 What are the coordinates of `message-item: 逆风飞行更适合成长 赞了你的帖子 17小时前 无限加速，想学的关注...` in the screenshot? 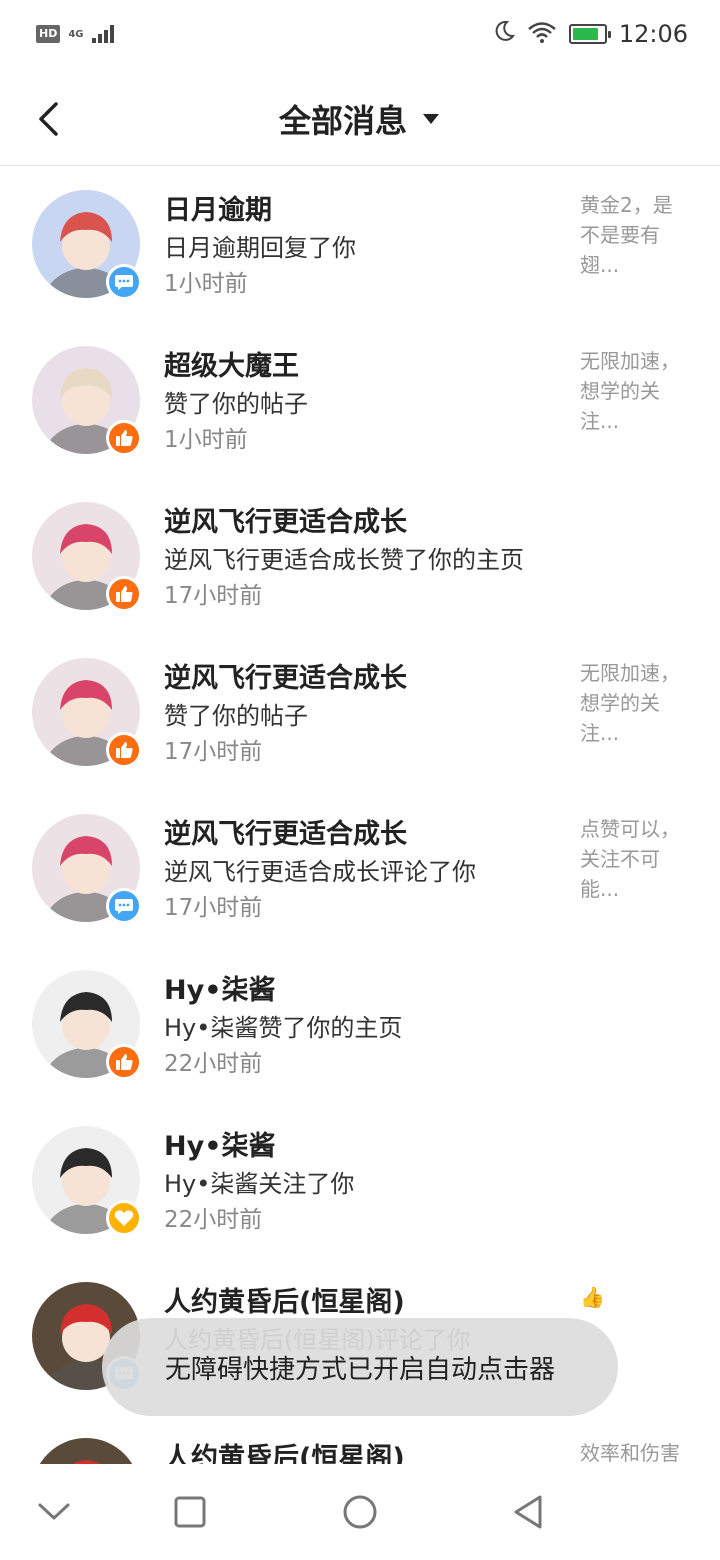 It's located at (360, 712).